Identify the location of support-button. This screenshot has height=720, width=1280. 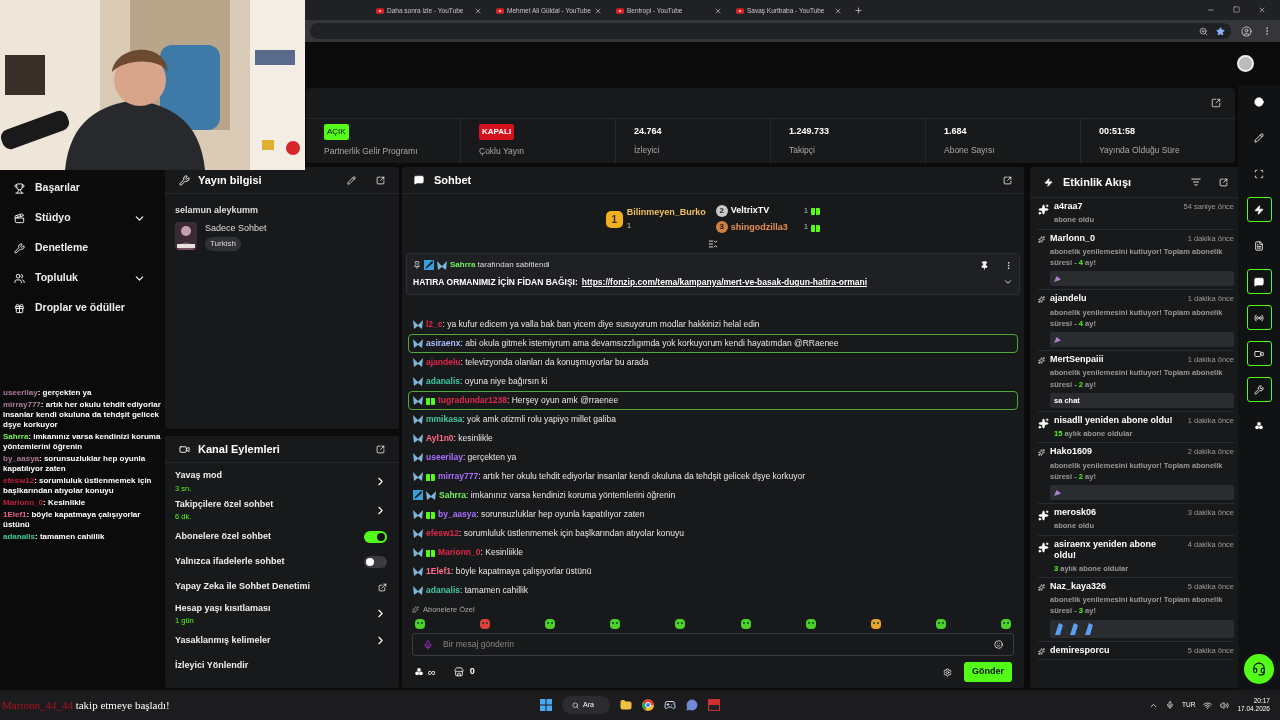
(1259, 669).